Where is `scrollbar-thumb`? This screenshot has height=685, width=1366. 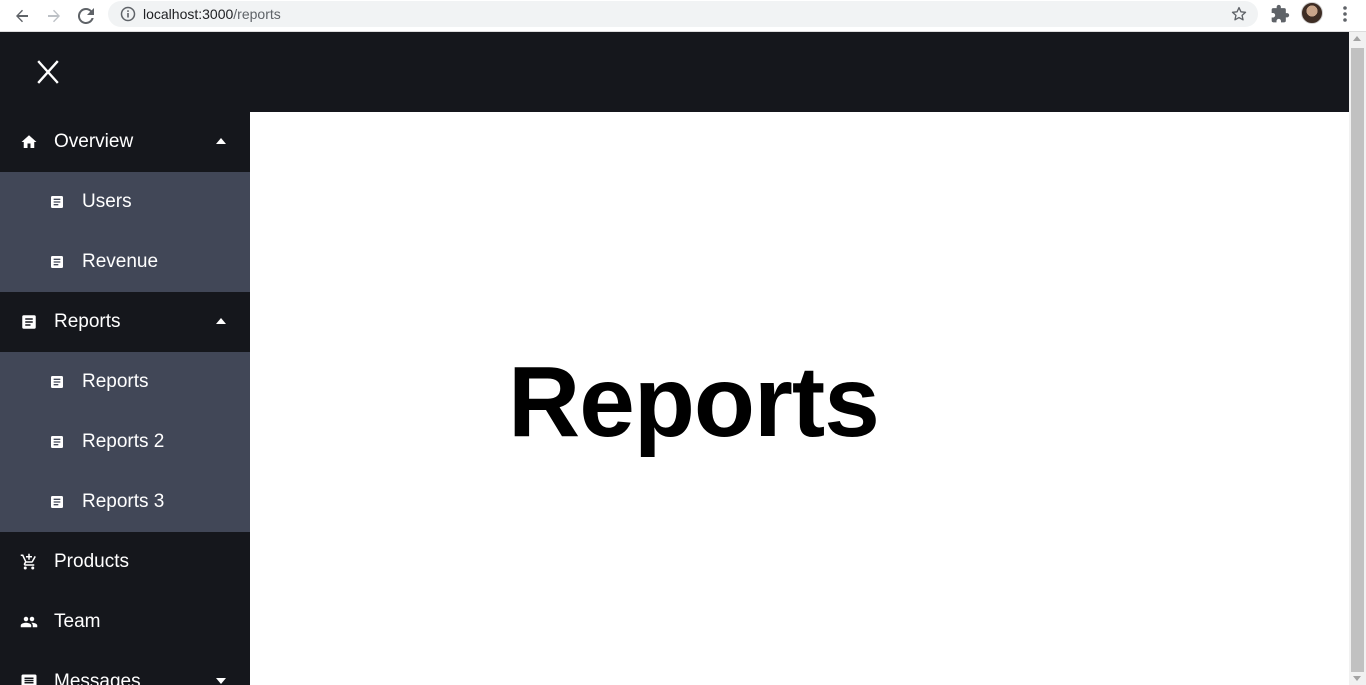
scrollbar-thumb is located at coordinates (1357, 360).